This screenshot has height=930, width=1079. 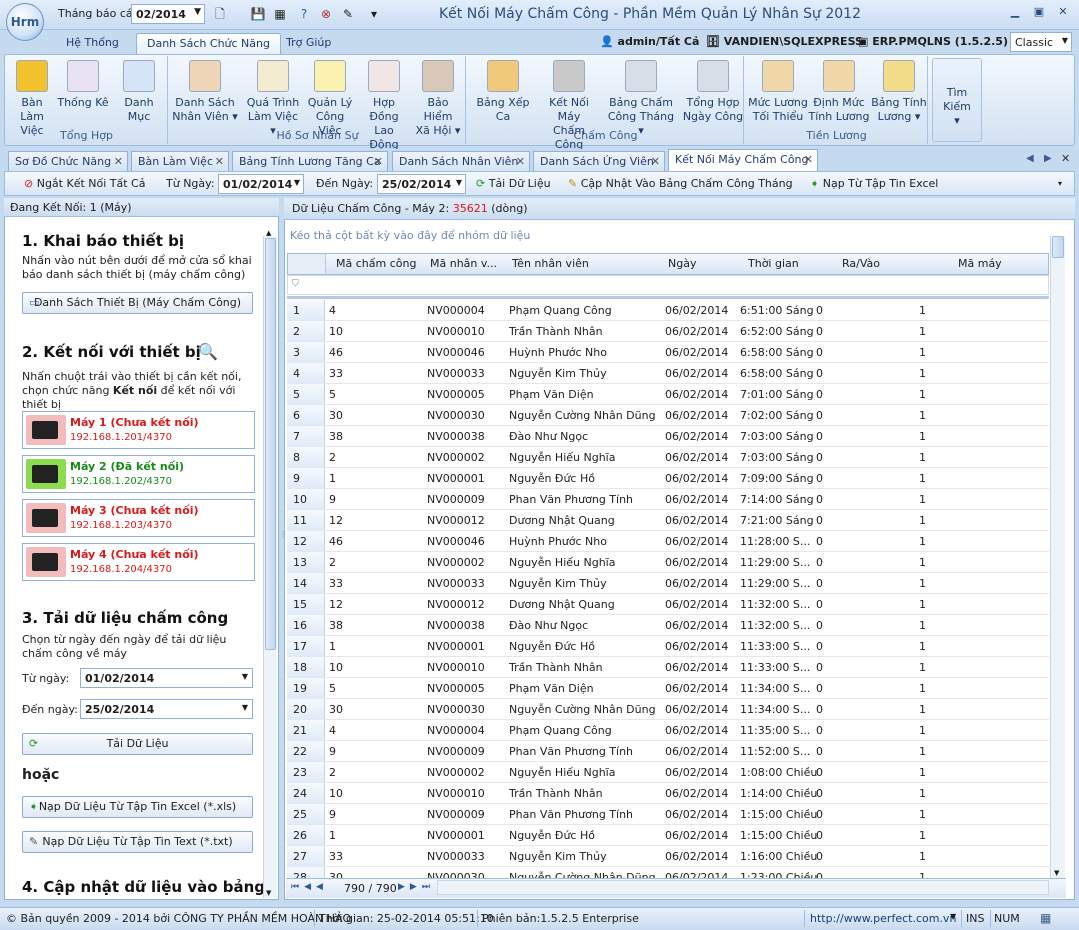 I want to click on tab-he-thong: Hệ Thống, so click(x=92, y=43).